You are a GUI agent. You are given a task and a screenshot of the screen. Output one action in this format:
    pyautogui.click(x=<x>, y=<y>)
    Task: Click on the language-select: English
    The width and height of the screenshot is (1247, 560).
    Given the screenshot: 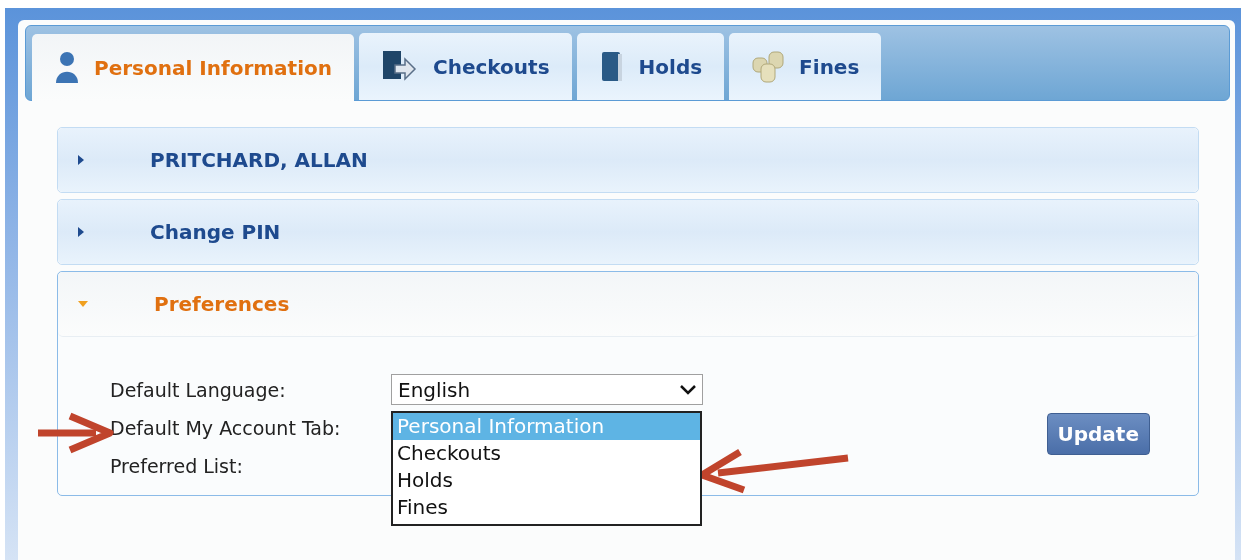 What is the action you would take?
    pyautogui.click(x=547, y=389)
    